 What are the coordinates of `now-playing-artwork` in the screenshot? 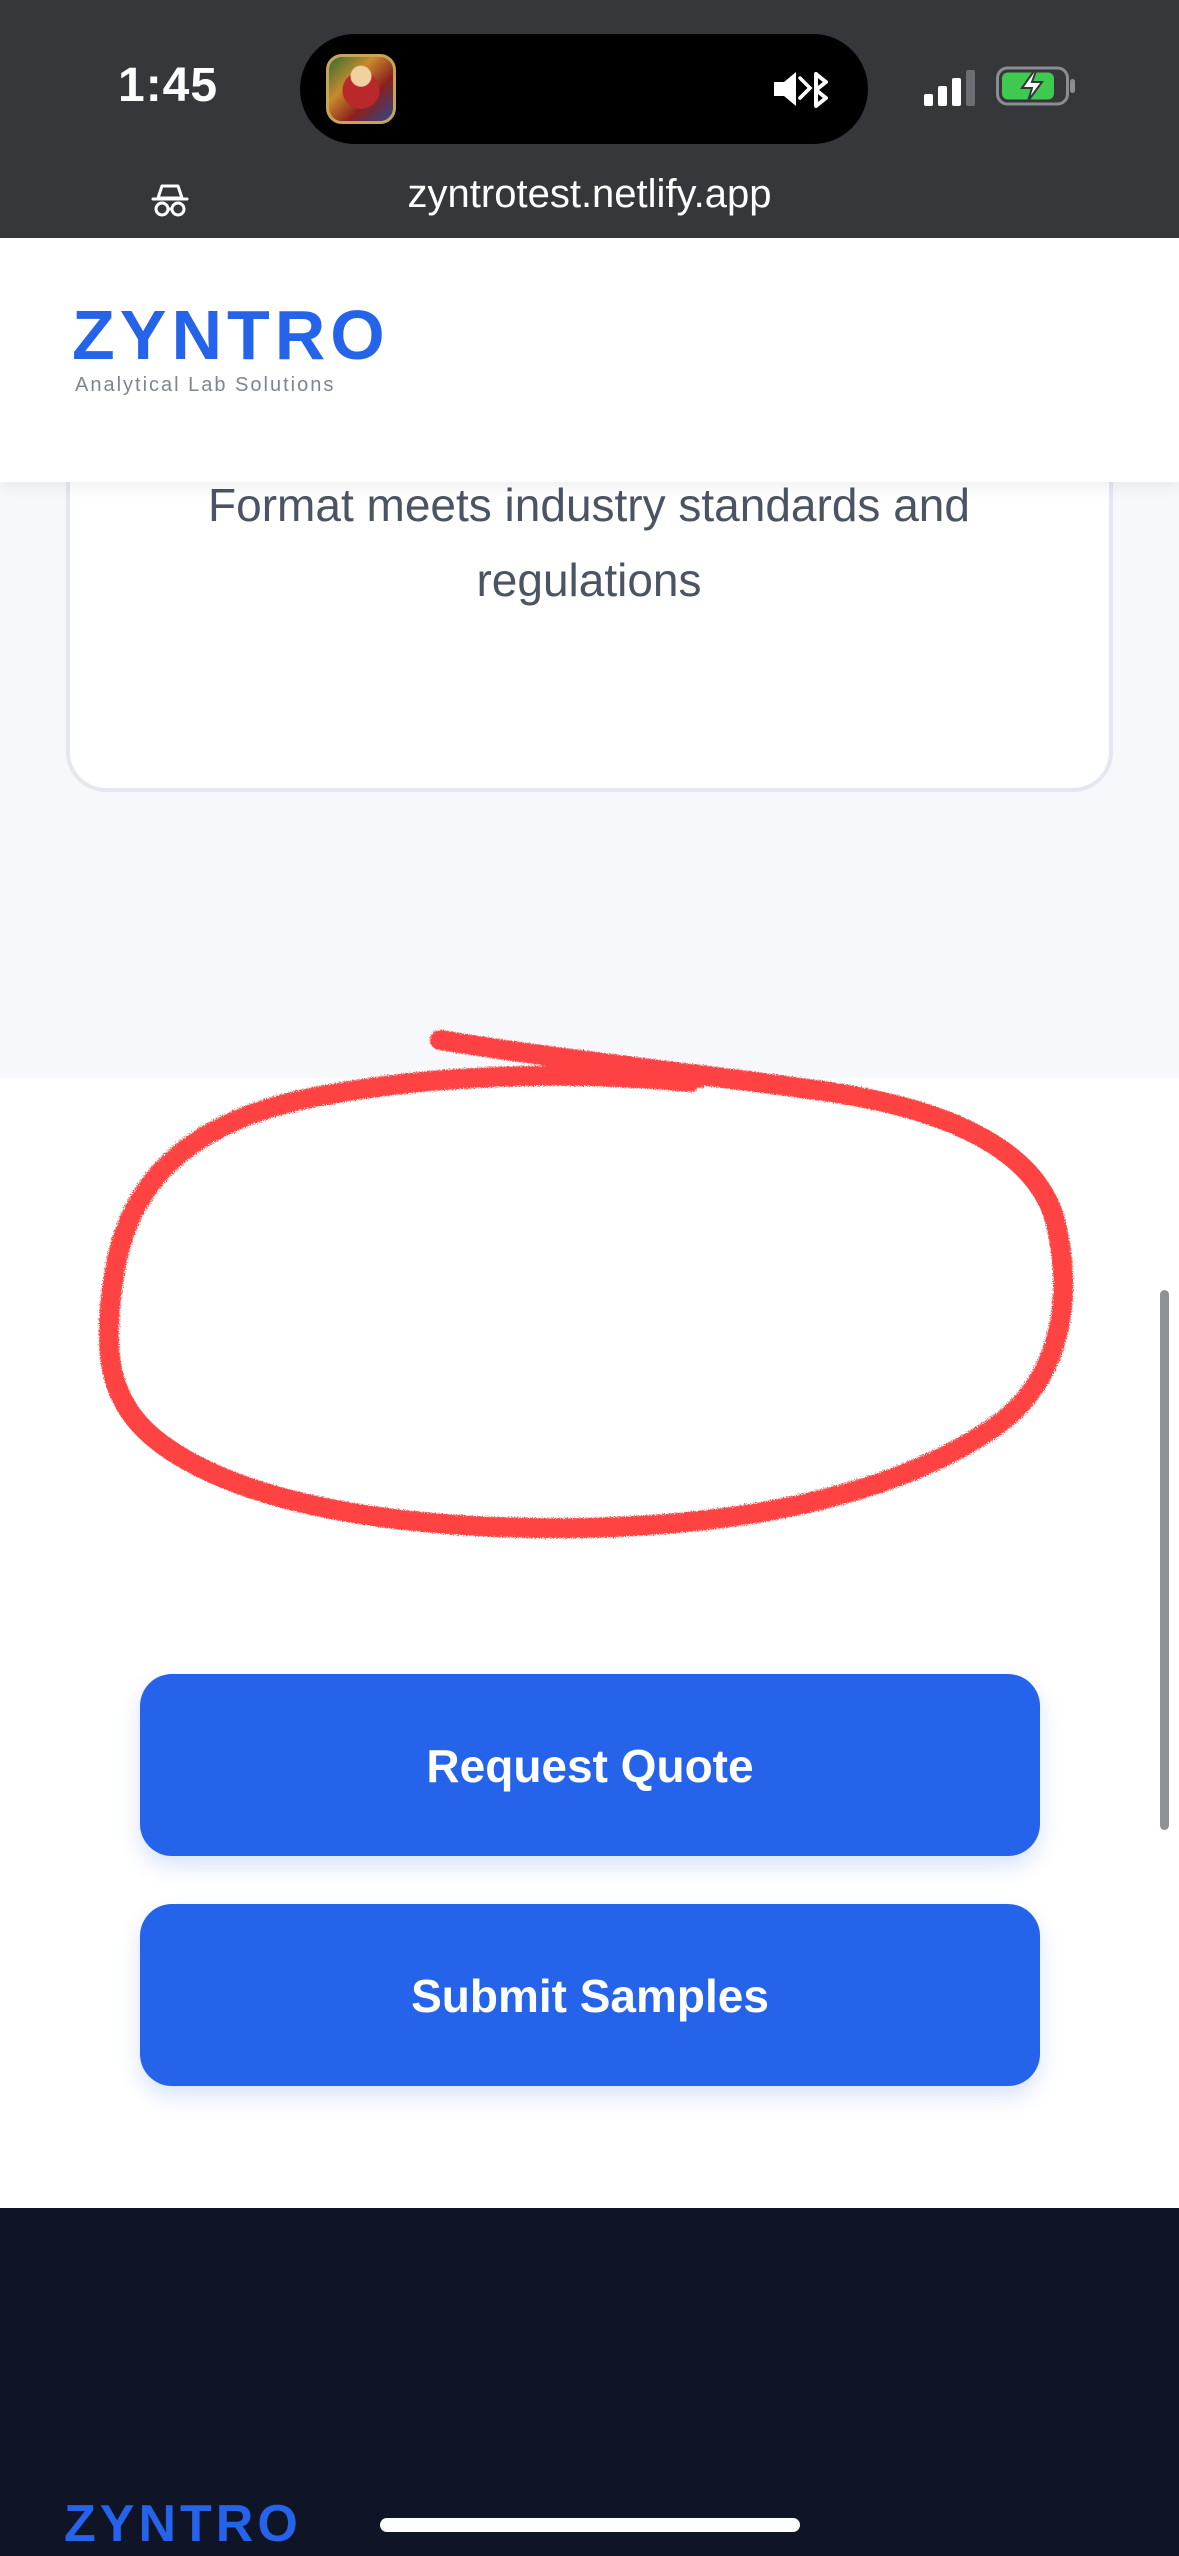 It's located at (361, 89).